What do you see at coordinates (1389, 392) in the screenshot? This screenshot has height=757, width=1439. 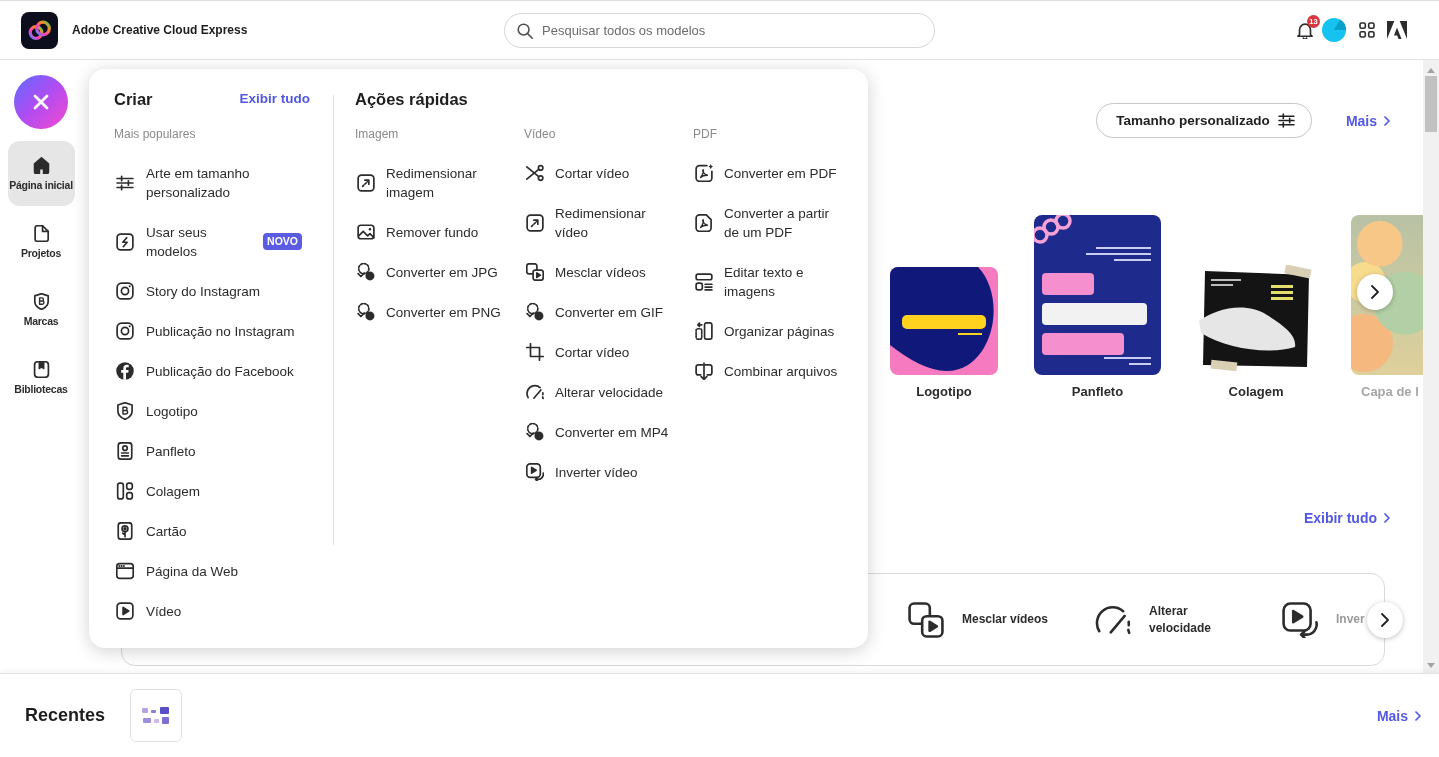 I see `template-label: Capa de l` at bounding box center [1389, 392].